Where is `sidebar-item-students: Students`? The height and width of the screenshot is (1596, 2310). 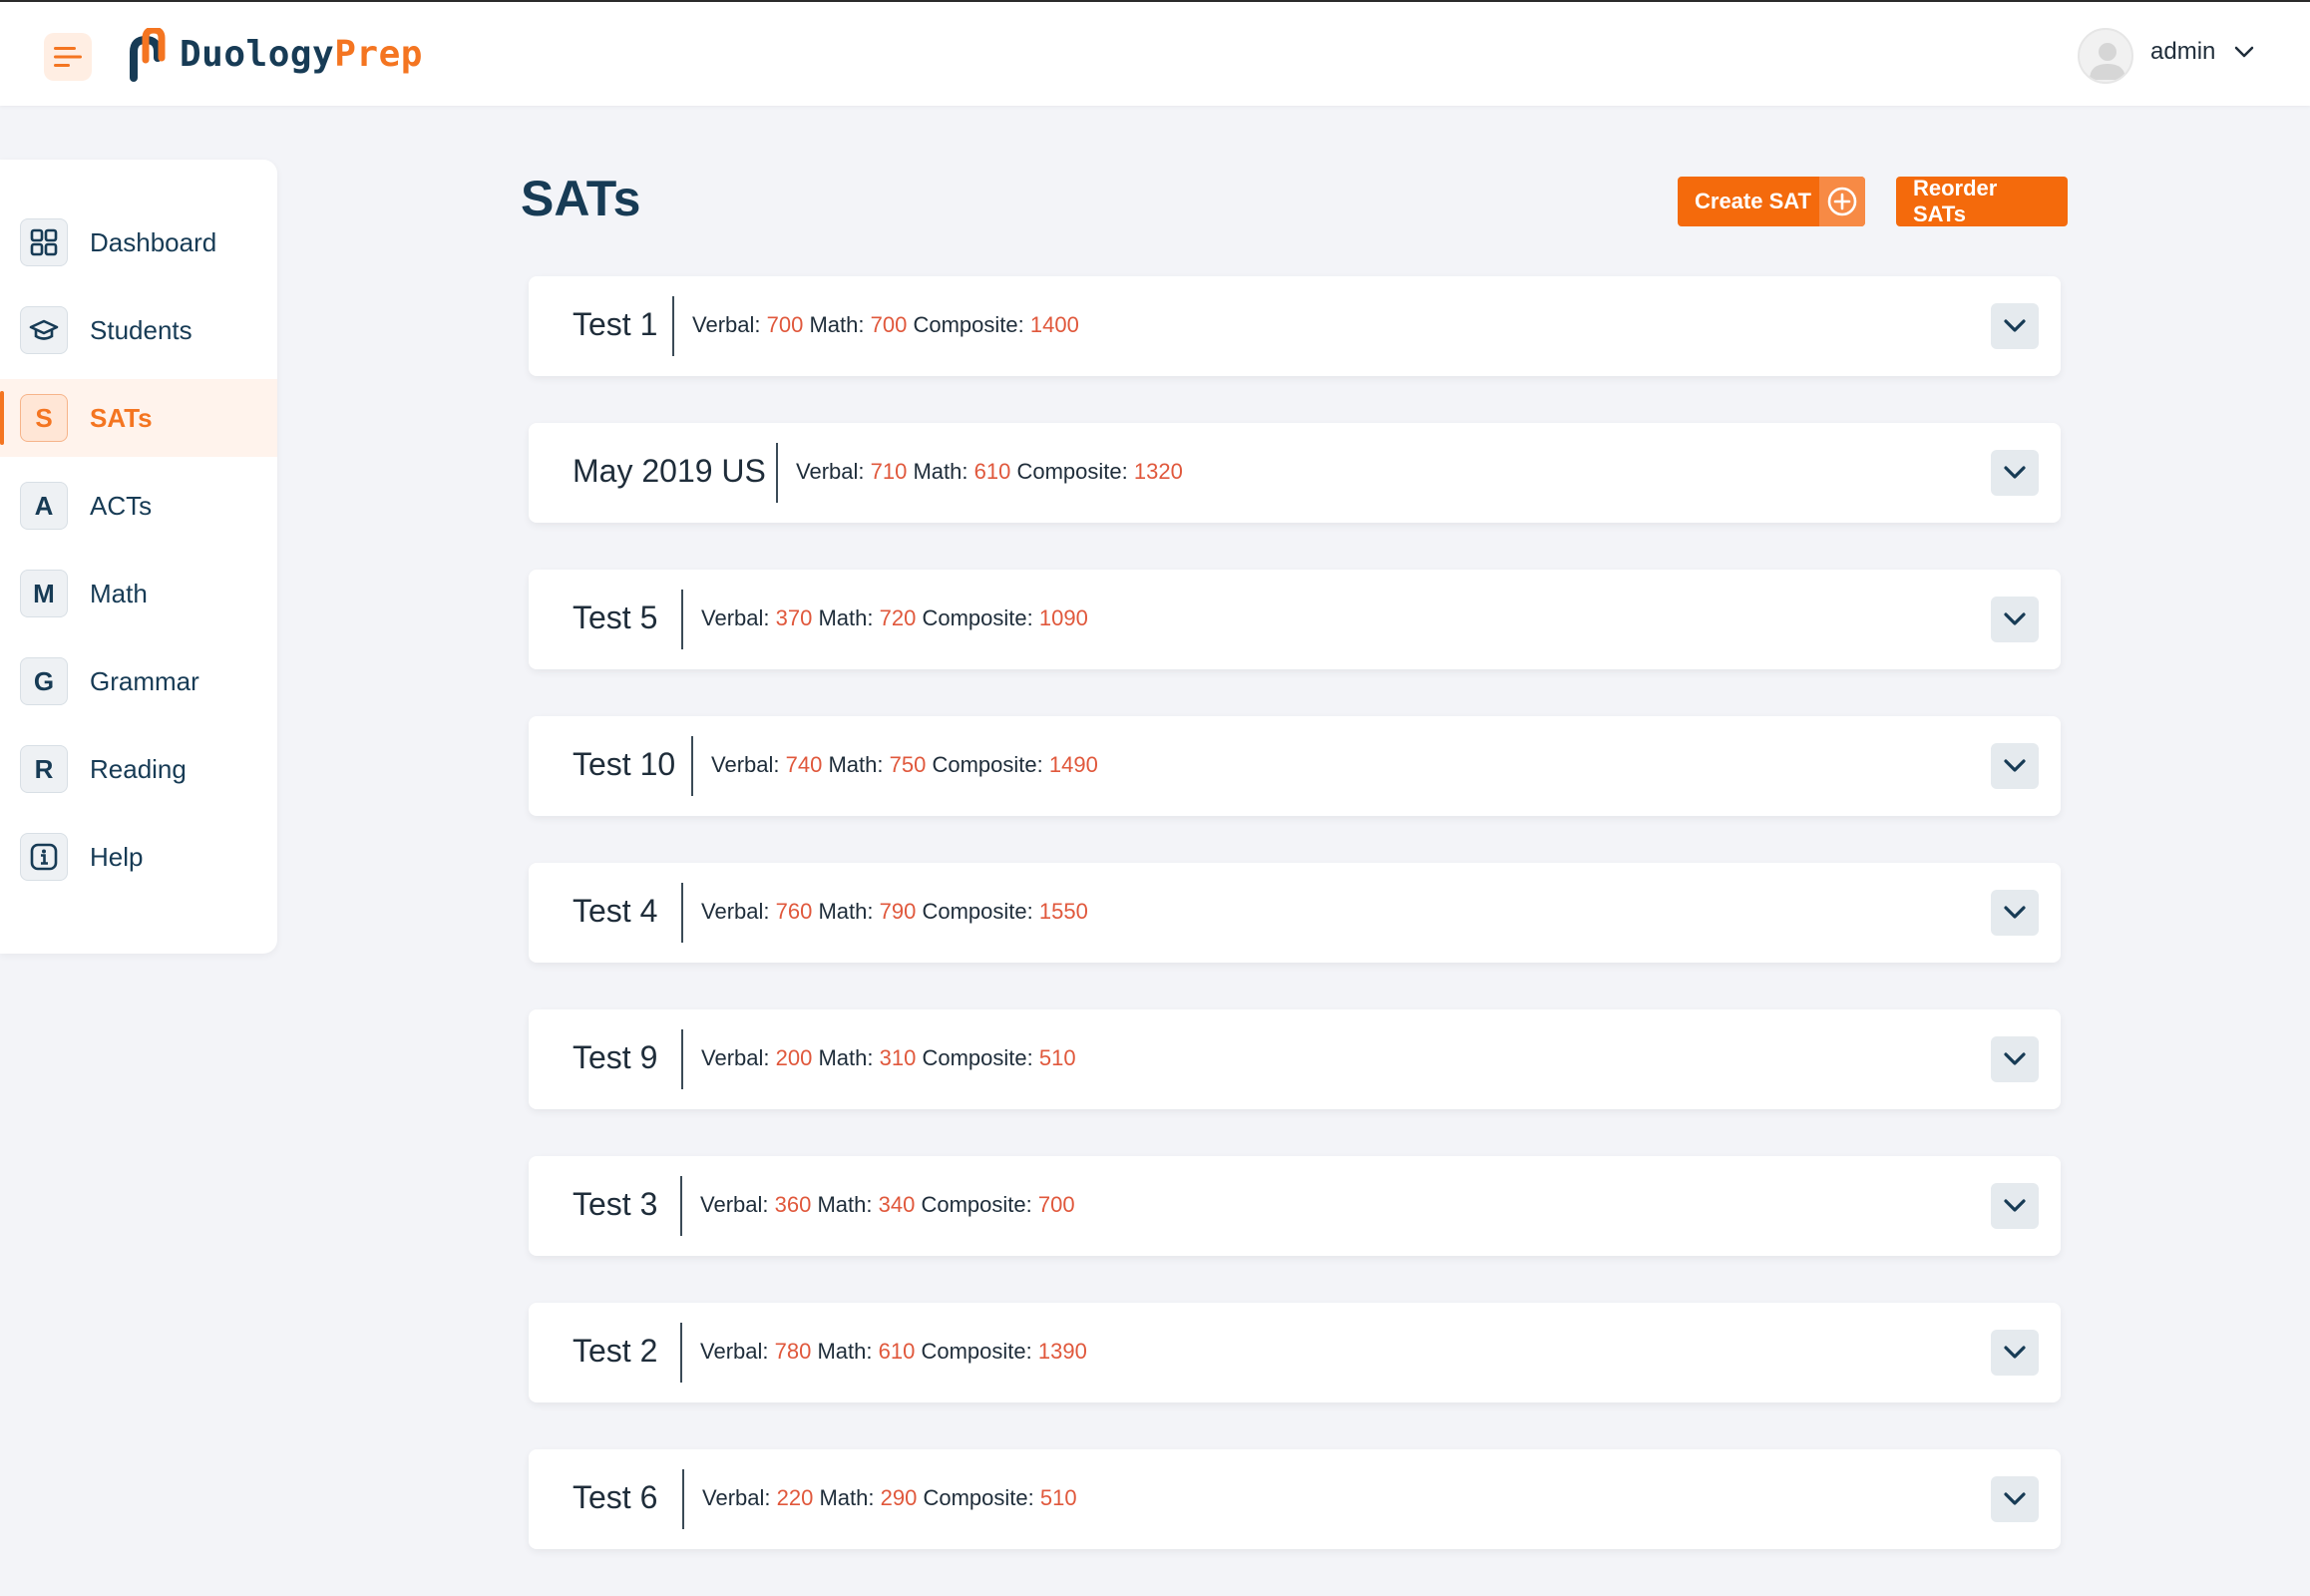
sidebar-item-students: Students is located at coordinates (138, 330).